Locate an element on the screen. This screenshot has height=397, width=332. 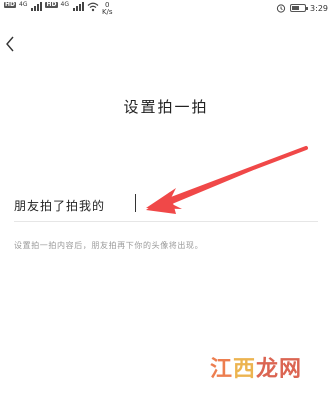
status-bar-left: HD 4G HD 4G 0 K/s is located at coordinates (58, 9).